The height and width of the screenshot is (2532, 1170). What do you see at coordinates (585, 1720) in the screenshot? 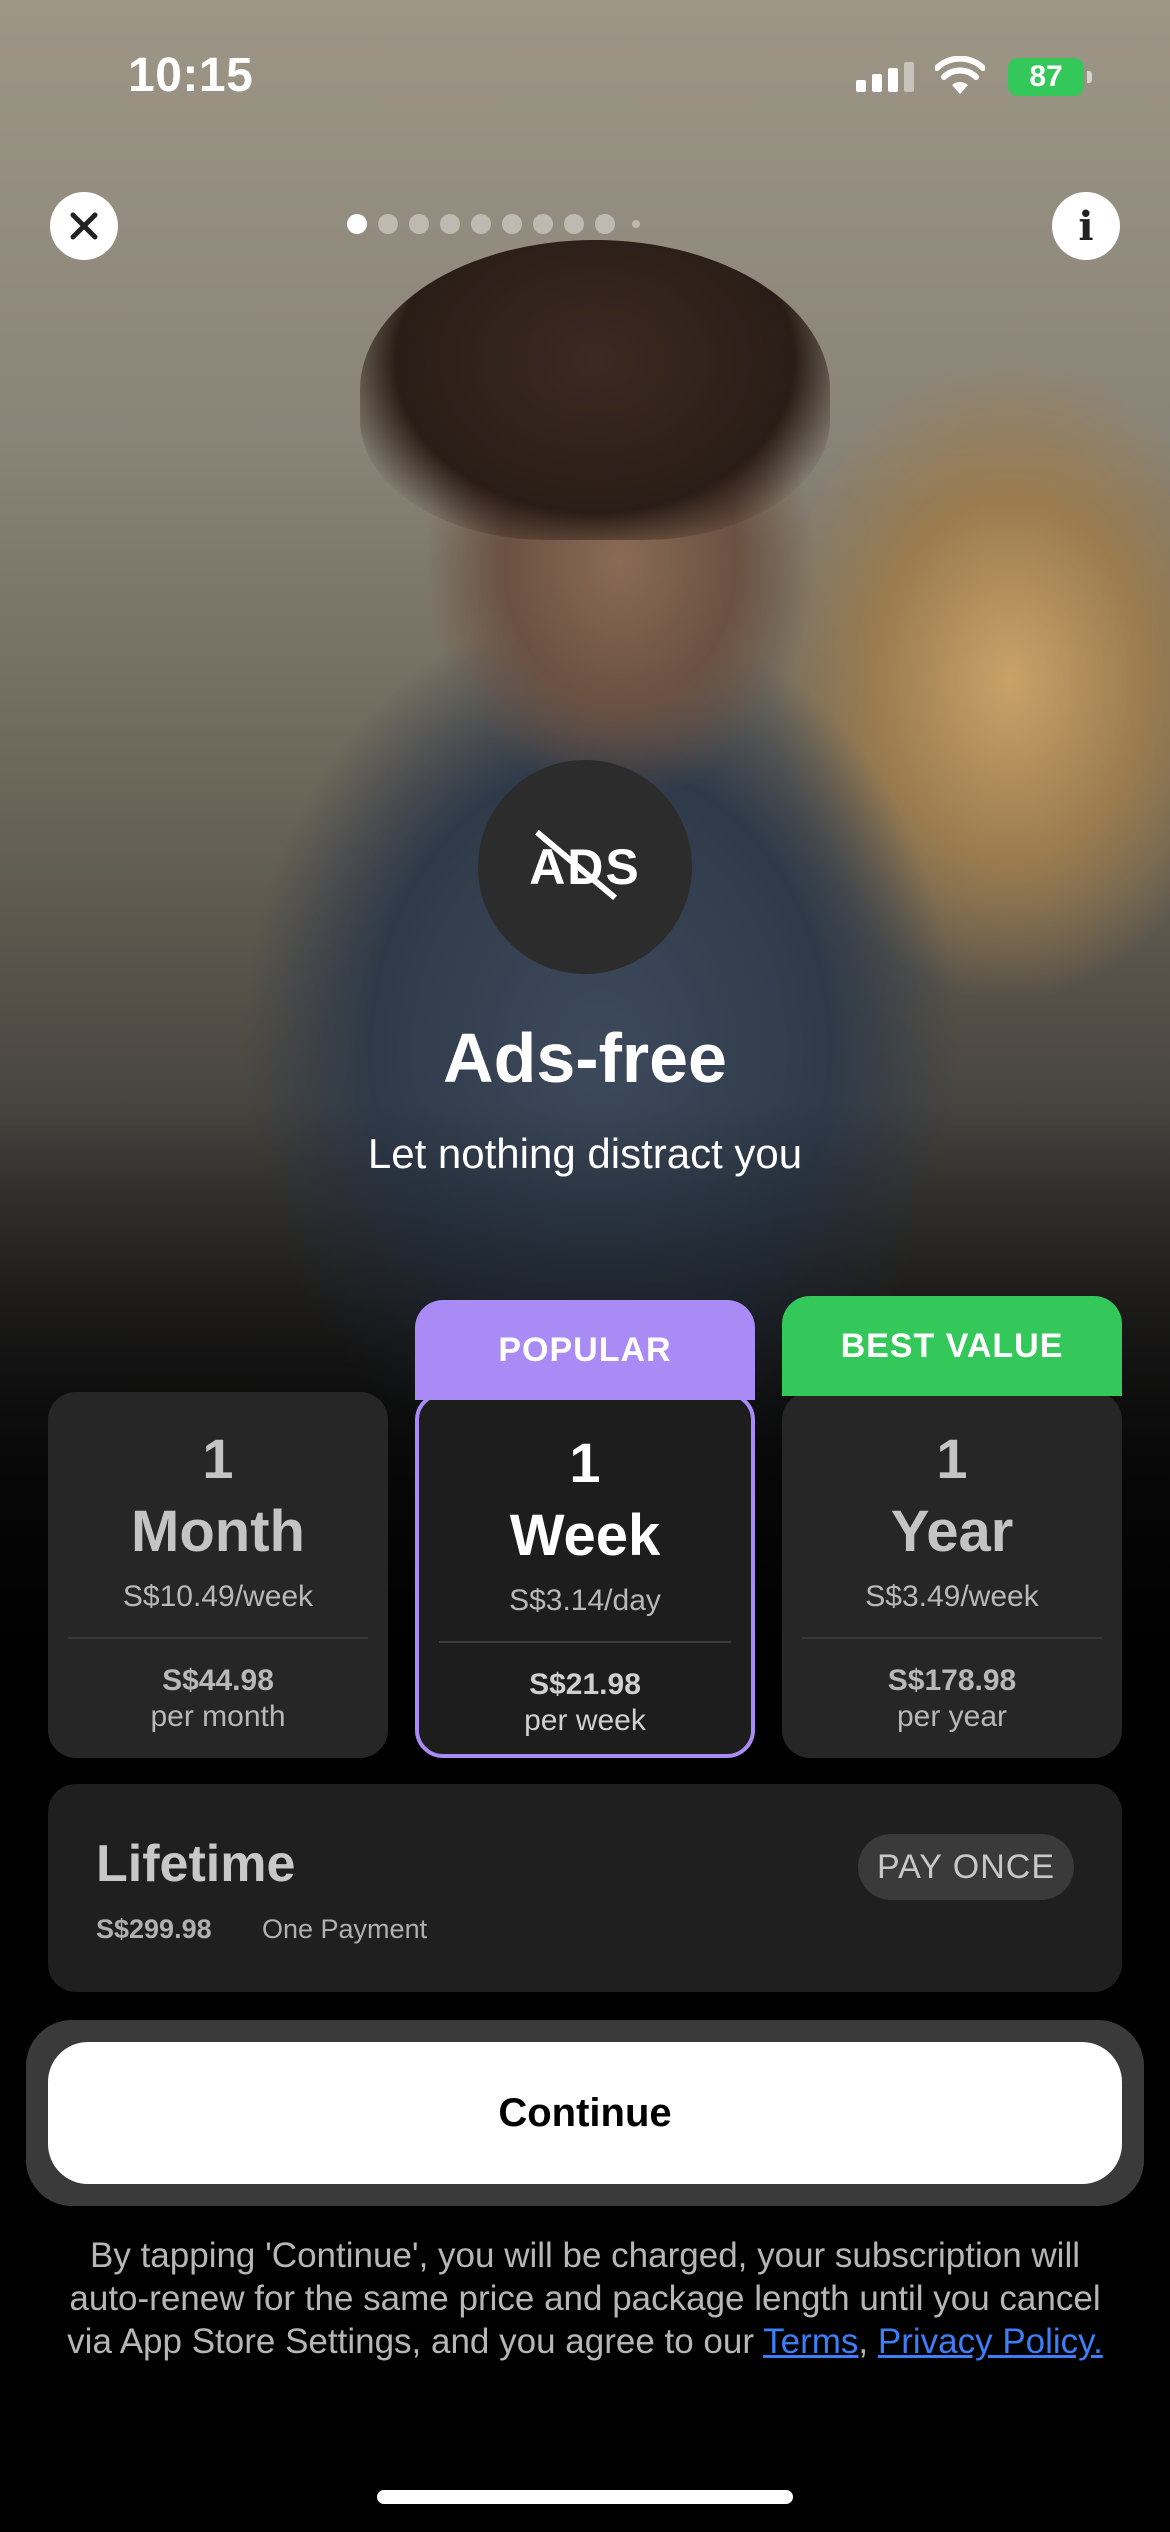
I see `plan-period: per week` at bounding box center [585, 1720].